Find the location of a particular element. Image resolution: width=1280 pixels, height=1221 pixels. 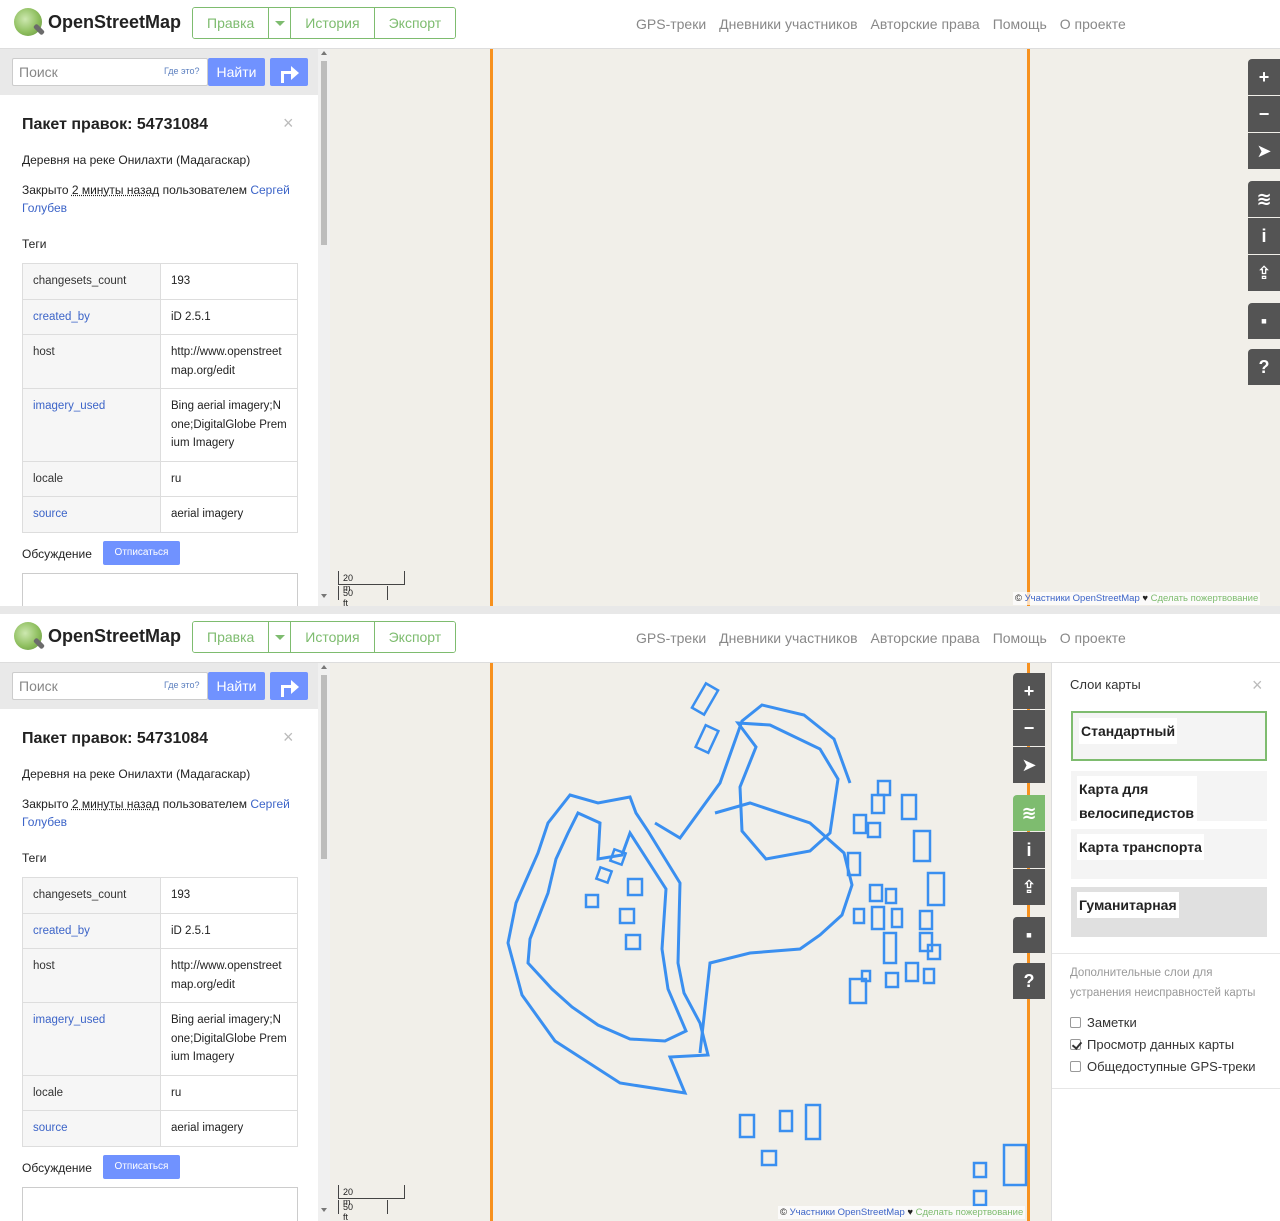

layer-cycle: Карта для велосипедистов is located at coordinates (1169, 798).